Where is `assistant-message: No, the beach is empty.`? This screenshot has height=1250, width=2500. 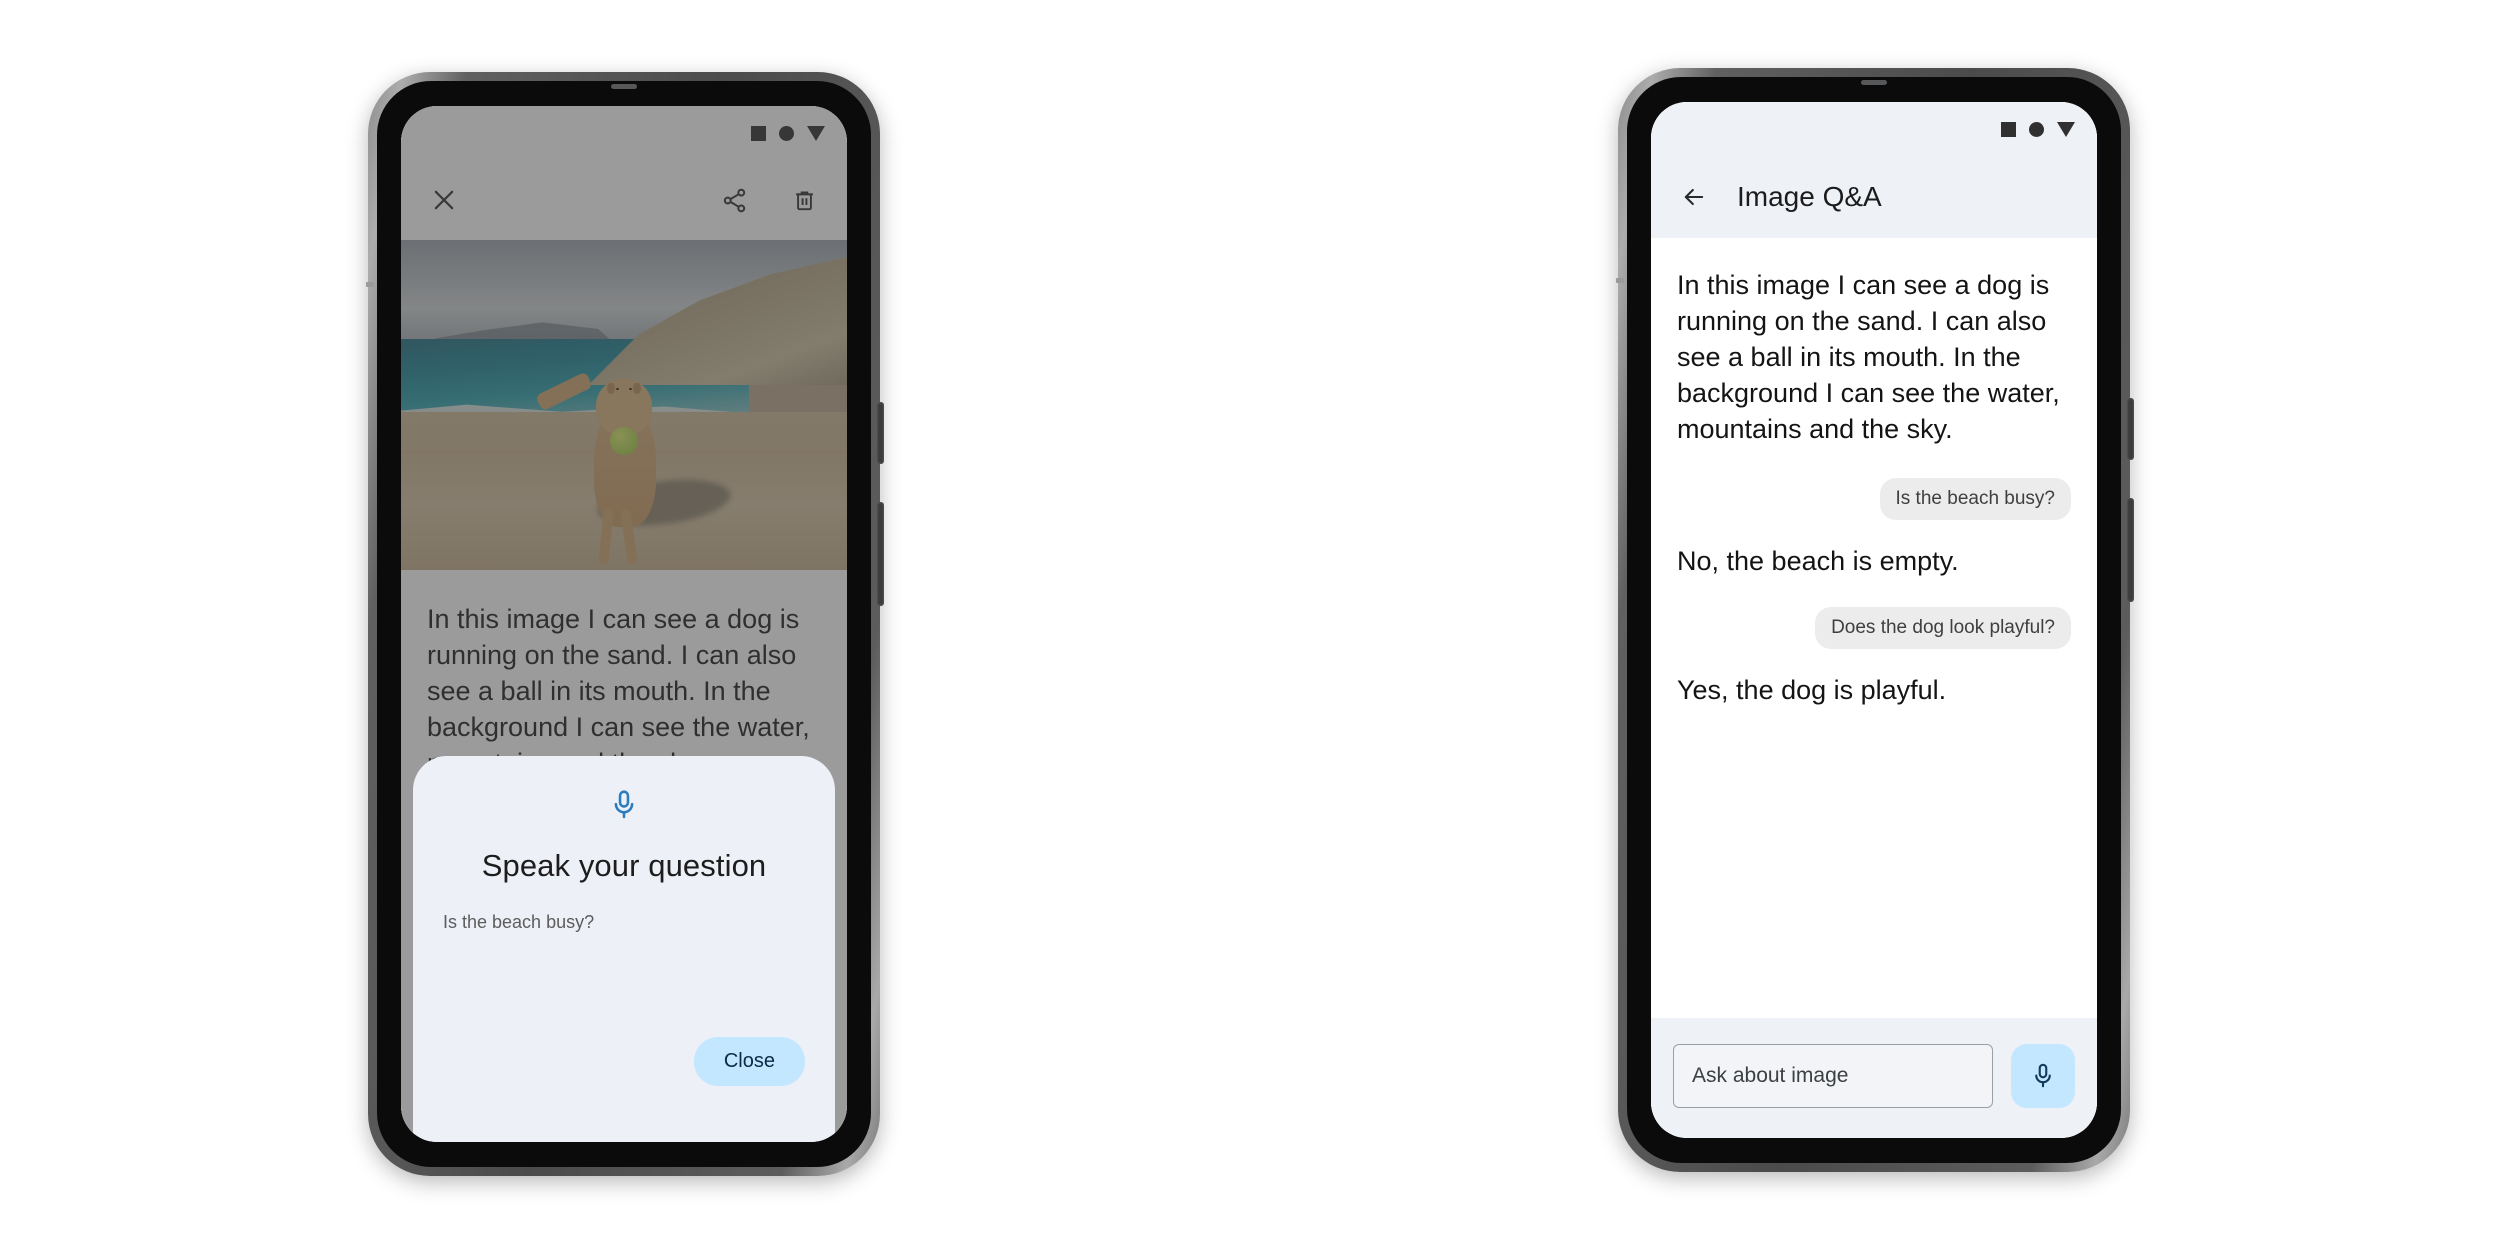
assistant-message: No, the beach is empty. is located at coordinates (1818, 560).